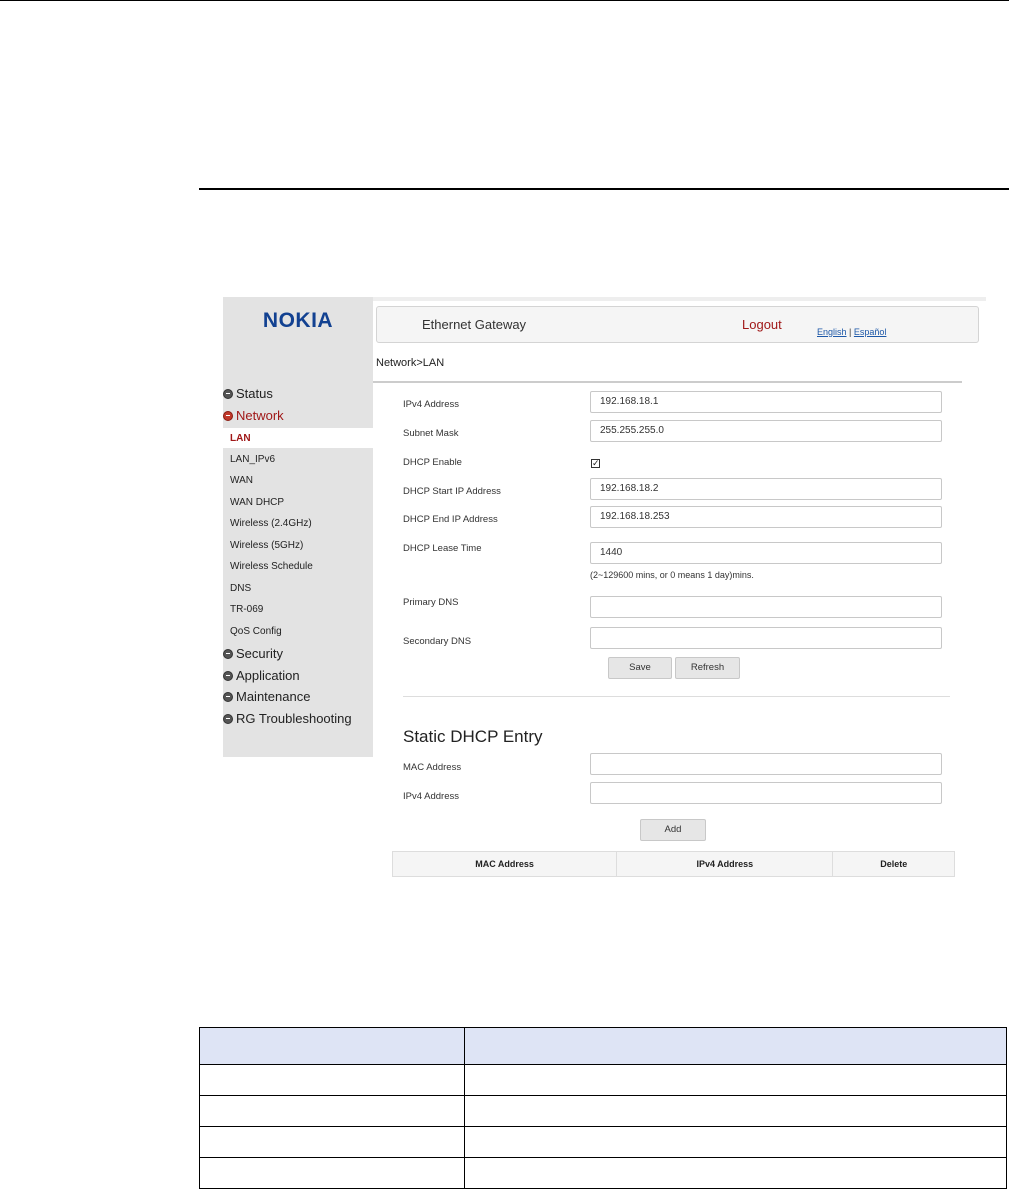 This screenshot has height=1191, width=1009. What do you see at coordinates (432, 767) in the screenshot?
I see `mac-address-label: MAC Address` at bounding box center [432, 767].